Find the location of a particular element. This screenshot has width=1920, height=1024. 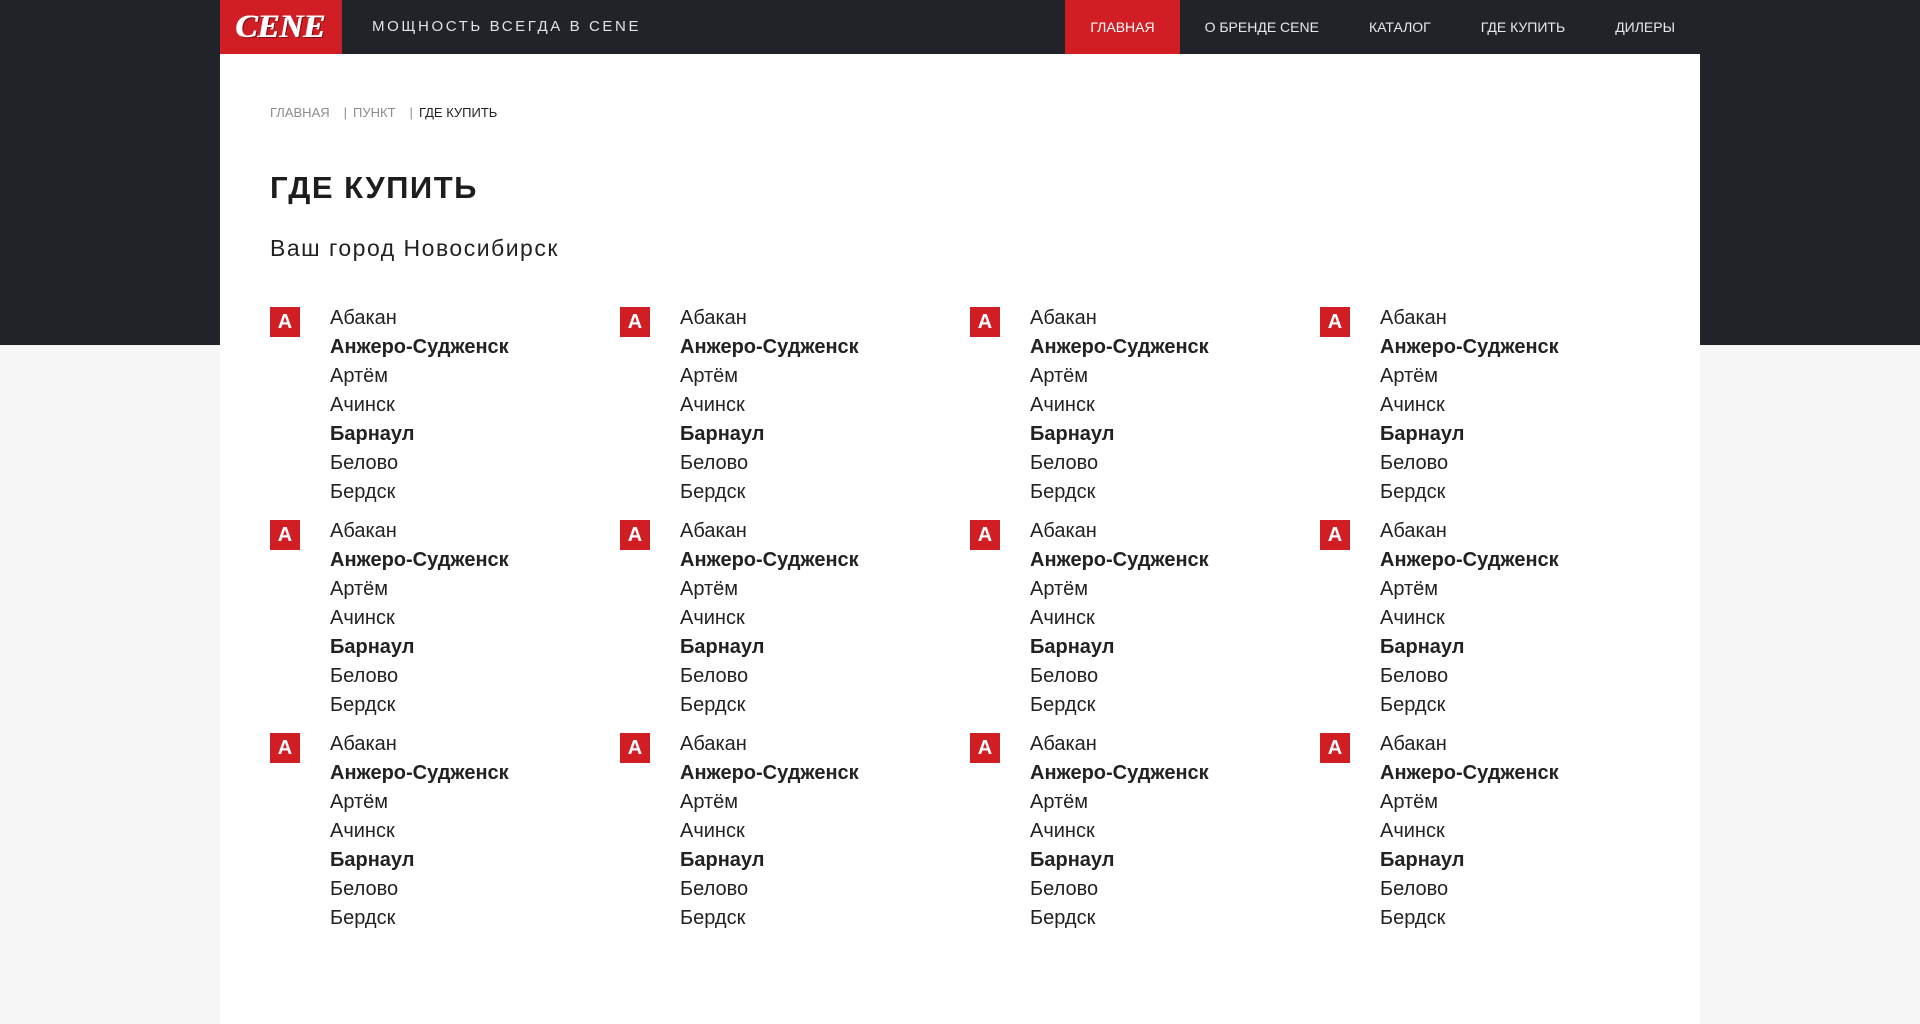

breadcrumb-item-home: ГЛАВНАЯ is located at coordinates (300, 112).